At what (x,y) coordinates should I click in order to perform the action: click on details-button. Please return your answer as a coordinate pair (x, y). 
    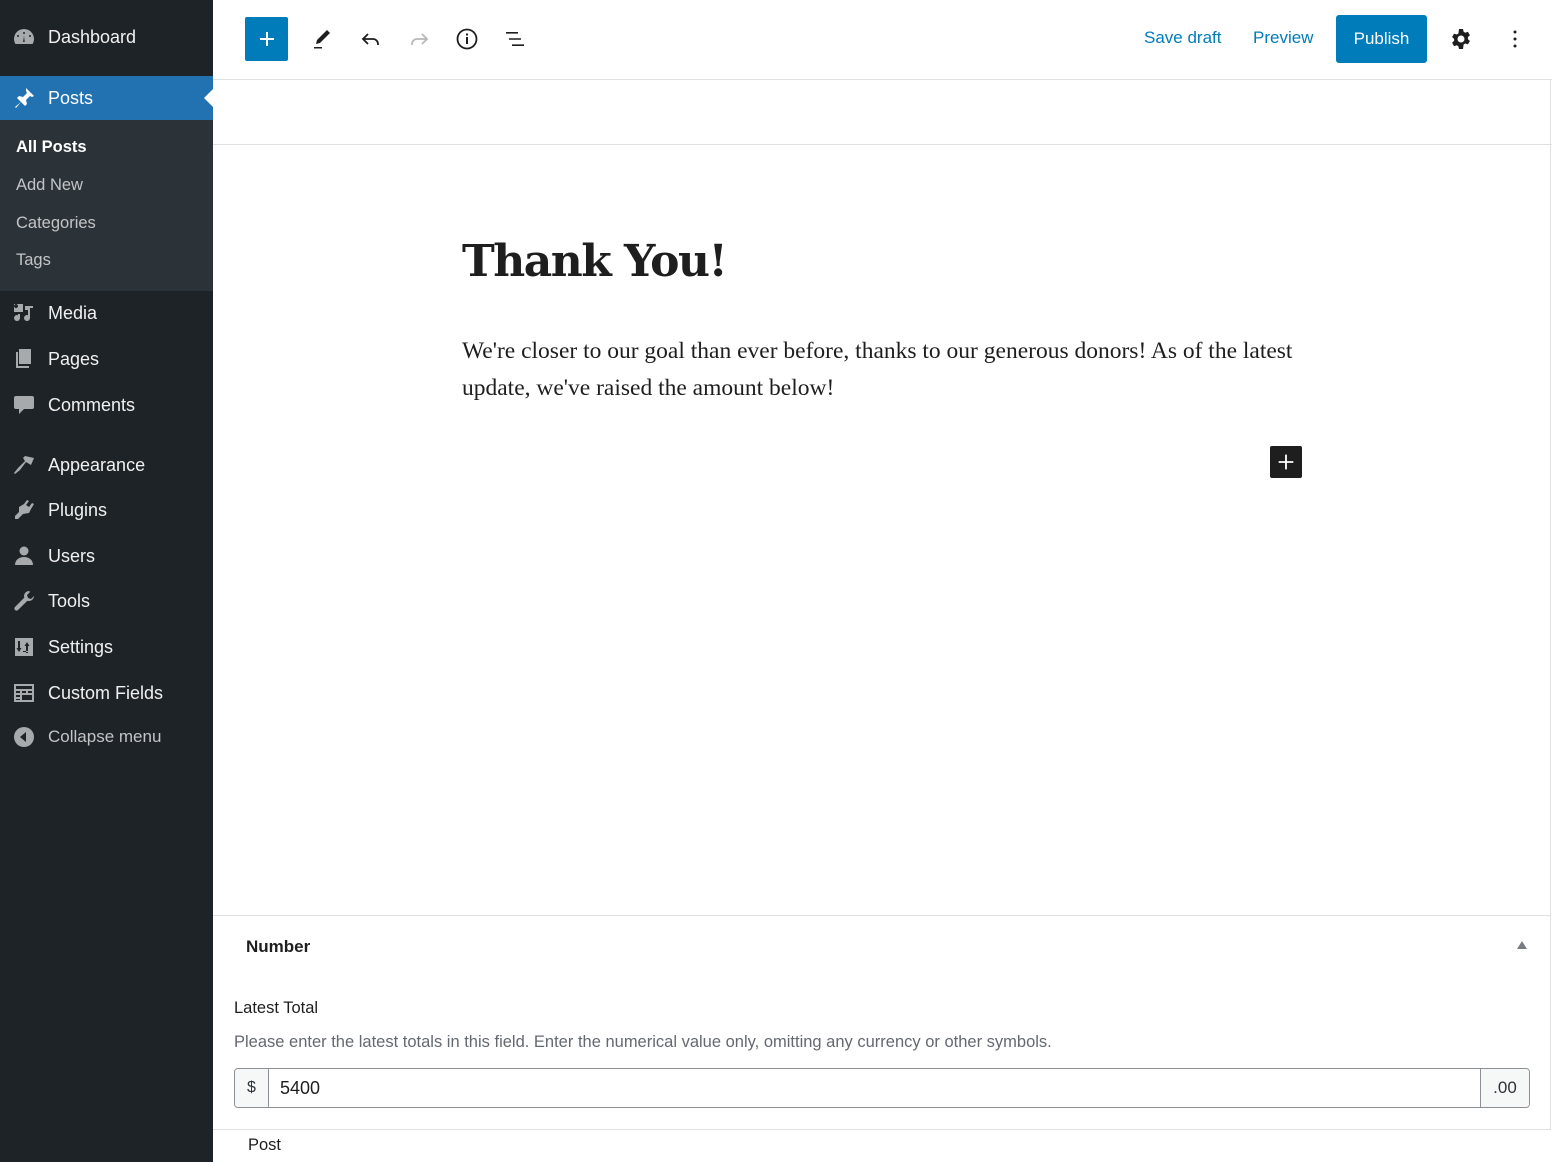
    Looking at the image, I should click on (467, 39).